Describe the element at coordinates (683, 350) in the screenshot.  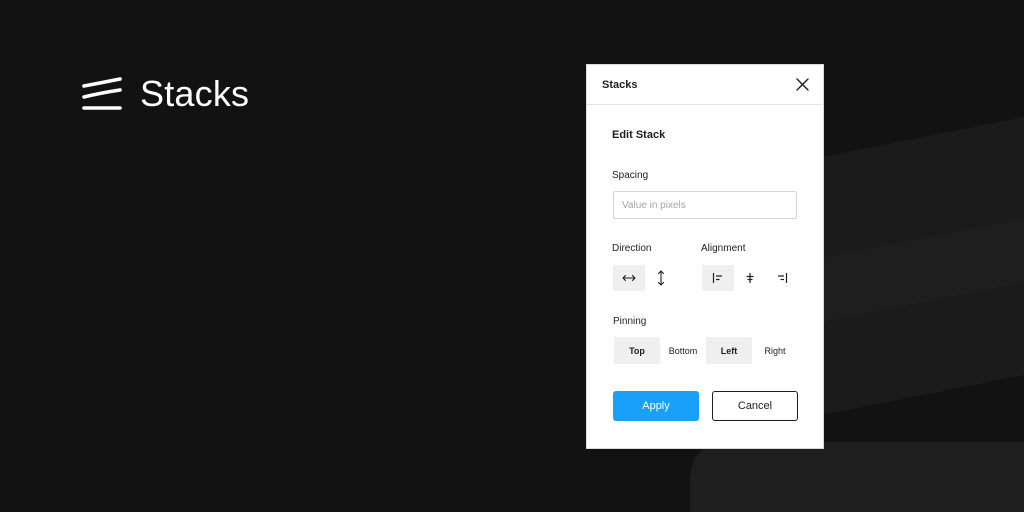
I see `pin-bottom-button: Bottom` at that location.